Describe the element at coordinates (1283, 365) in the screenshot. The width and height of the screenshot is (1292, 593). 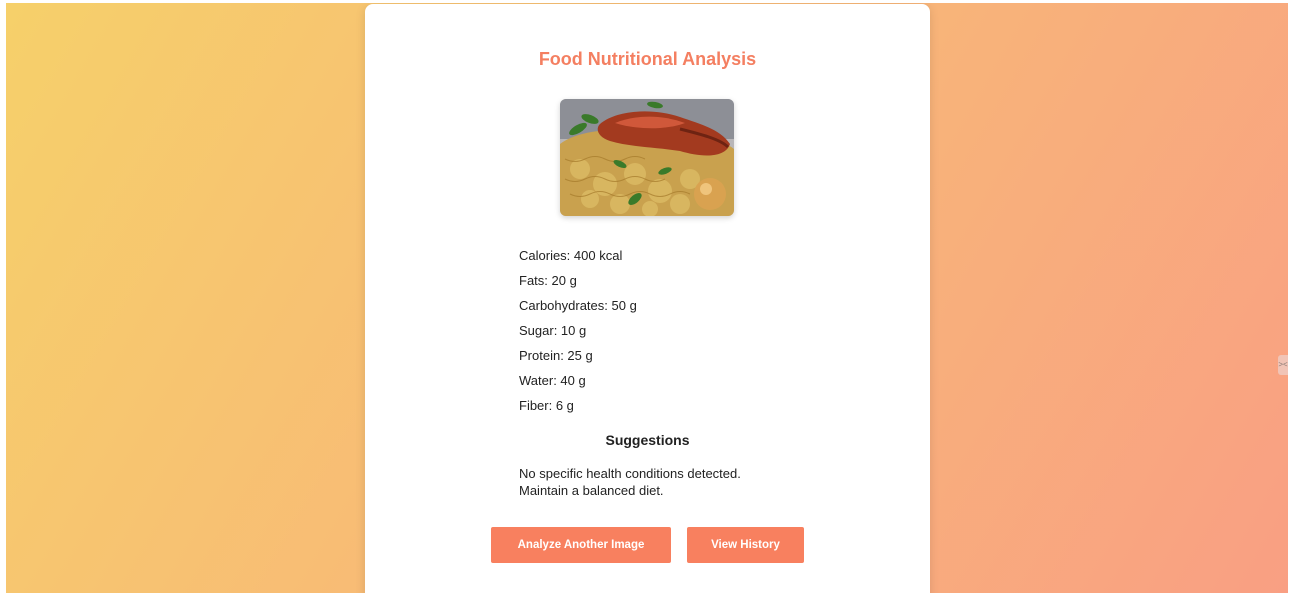
I see `side-panel-toggle: ><` at that location.